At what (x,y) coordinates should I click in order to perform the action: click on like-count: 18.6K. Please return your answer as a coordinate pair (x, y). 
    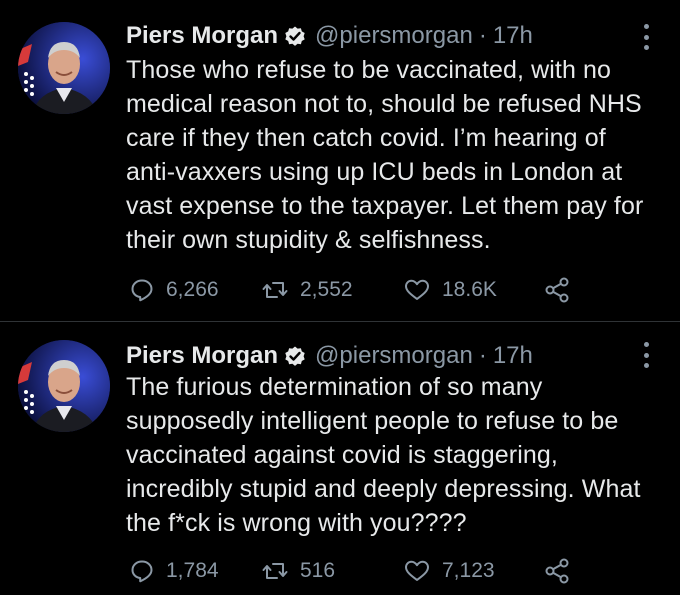
    Looking at the image, I should click on (469, 289).